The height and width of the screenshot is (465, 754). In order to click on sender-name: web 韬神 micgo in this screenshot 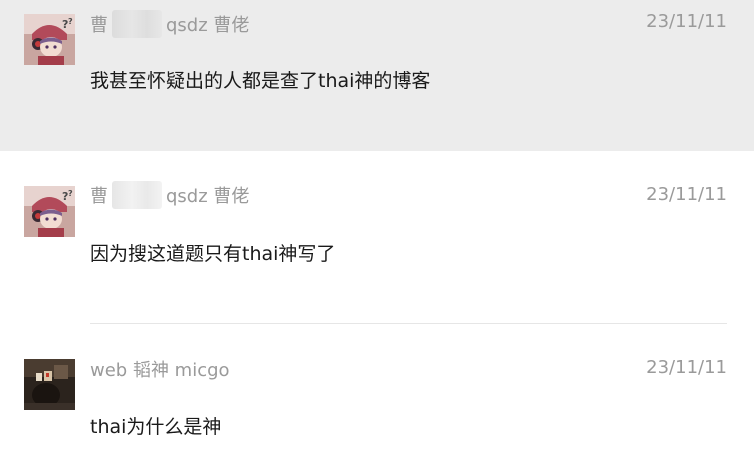, I will do `click(160, 369)`.